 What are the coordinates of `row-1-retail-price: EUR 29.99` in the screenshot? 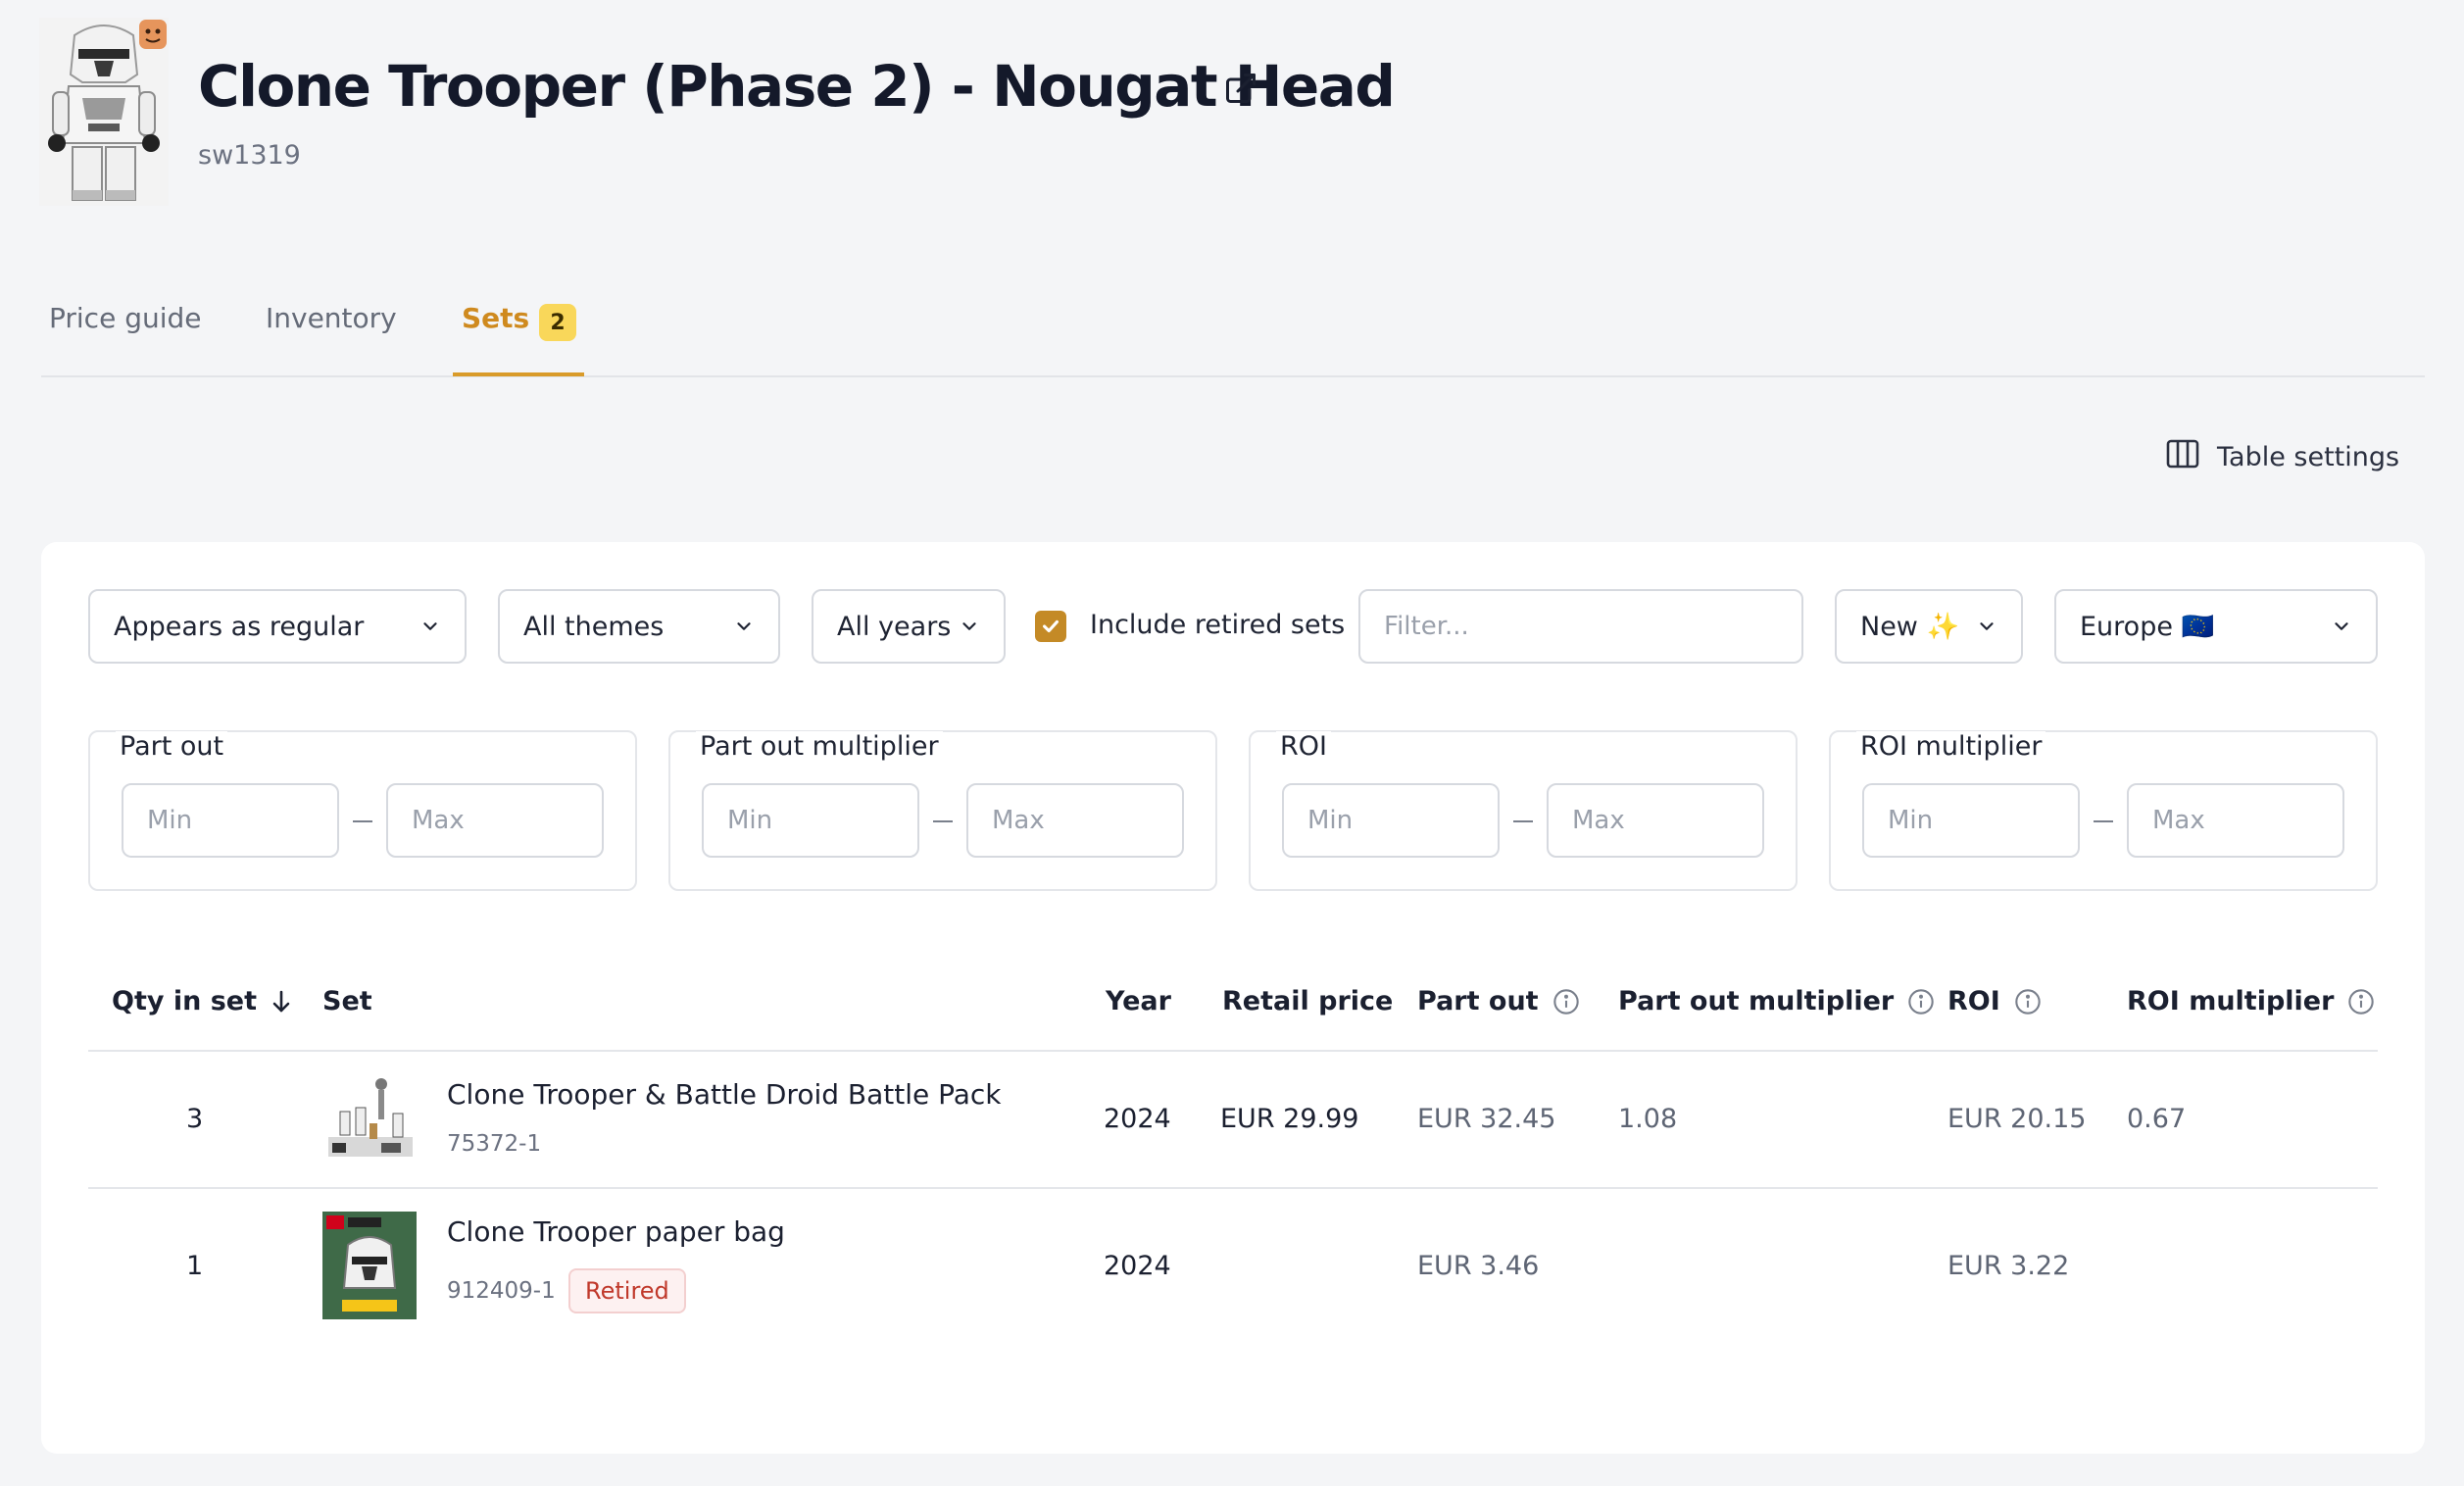 It's located at (1290, 1119).